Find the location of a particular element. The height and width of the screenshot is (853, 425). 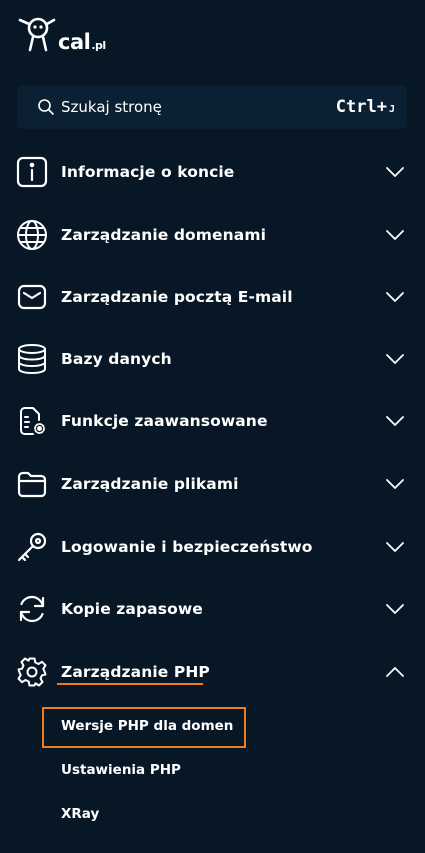

submenu-item-php-settings: Ustawienia PHP is located at coordinates (121, 770).